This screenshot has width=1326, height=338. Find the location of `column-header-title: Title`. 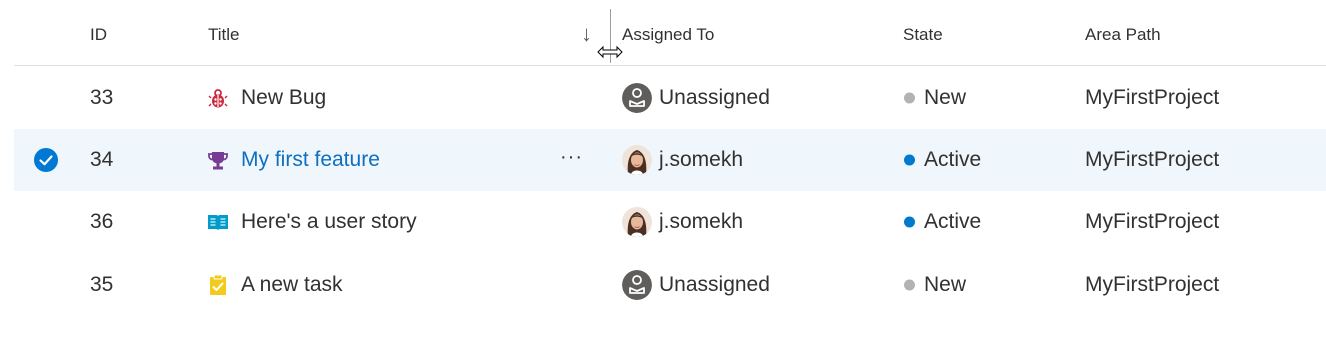

column-header-title: Title is located at coordinates (224, 35).